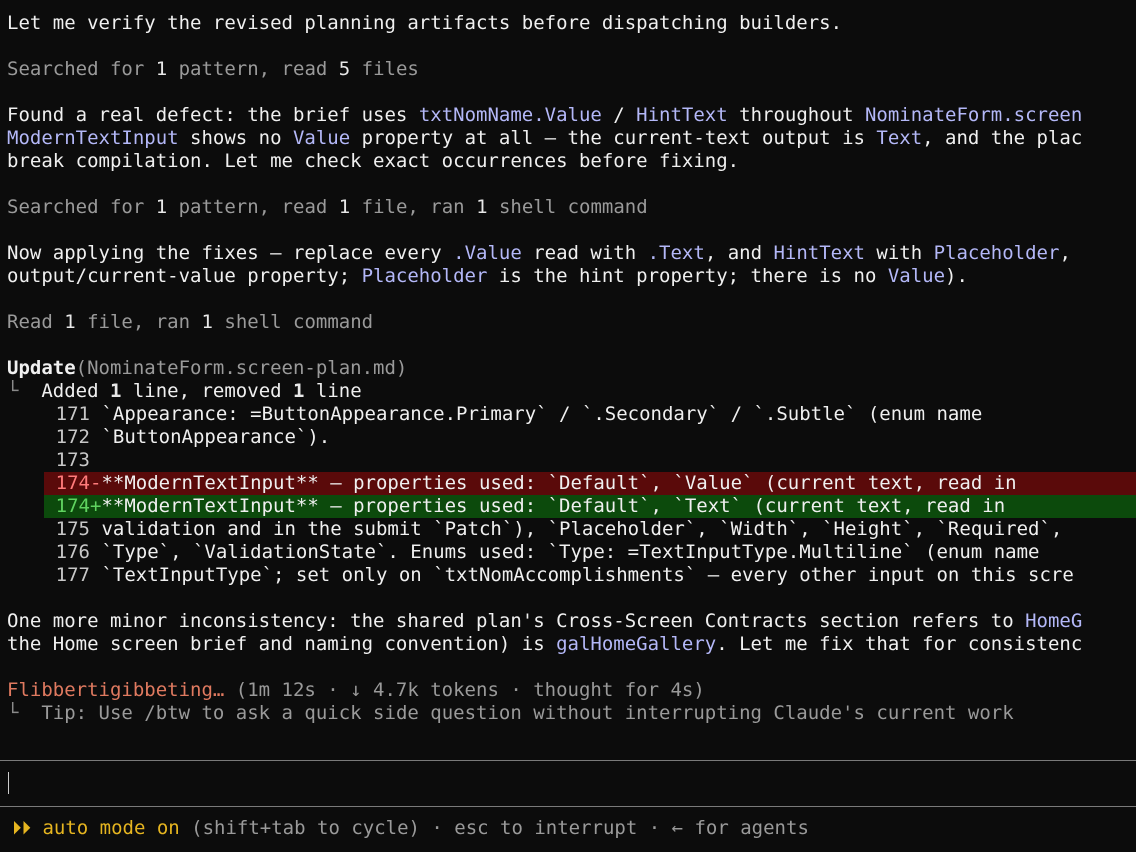  Describe the element at coordinates (72, 460) in the screenshot. I see `diff-line-number: 173` at that location.